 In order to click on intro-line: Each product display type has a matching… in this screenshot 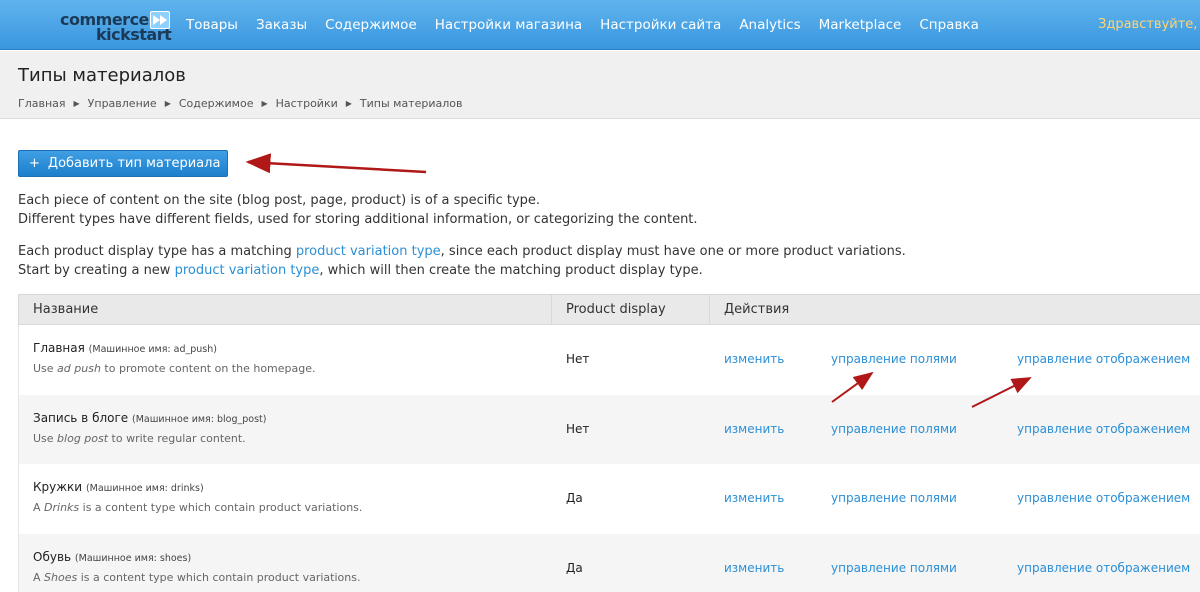, I will do `click(462, 251)`.